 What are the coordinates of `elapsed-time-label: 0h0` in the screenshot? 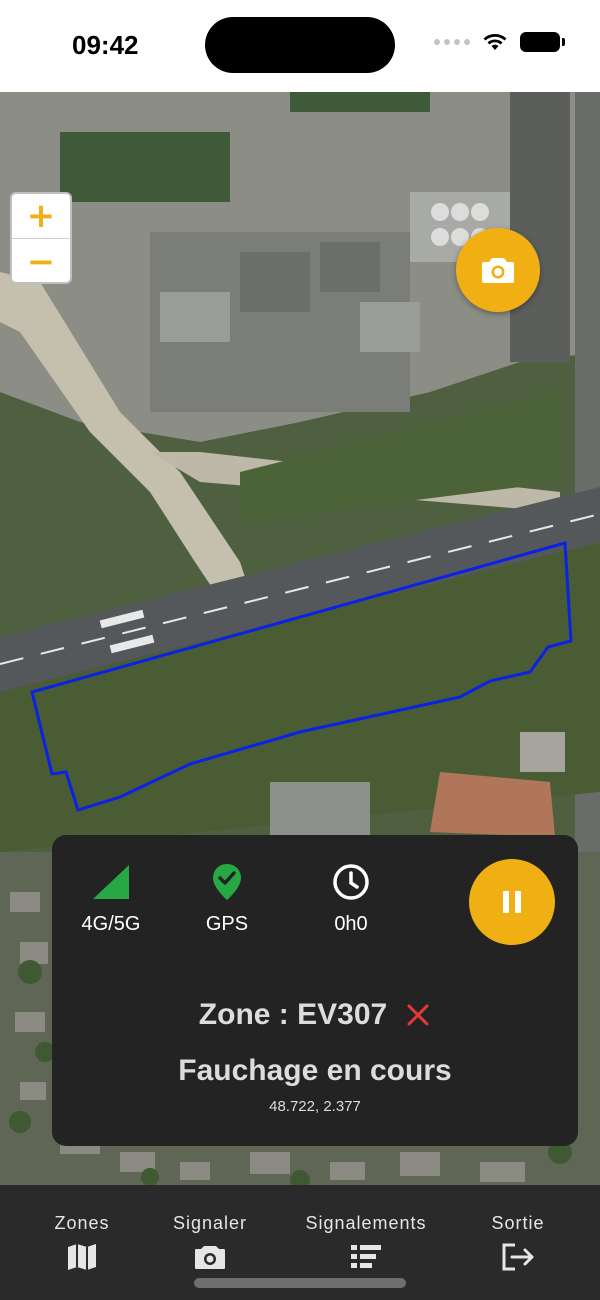 It's located at (351, 924).